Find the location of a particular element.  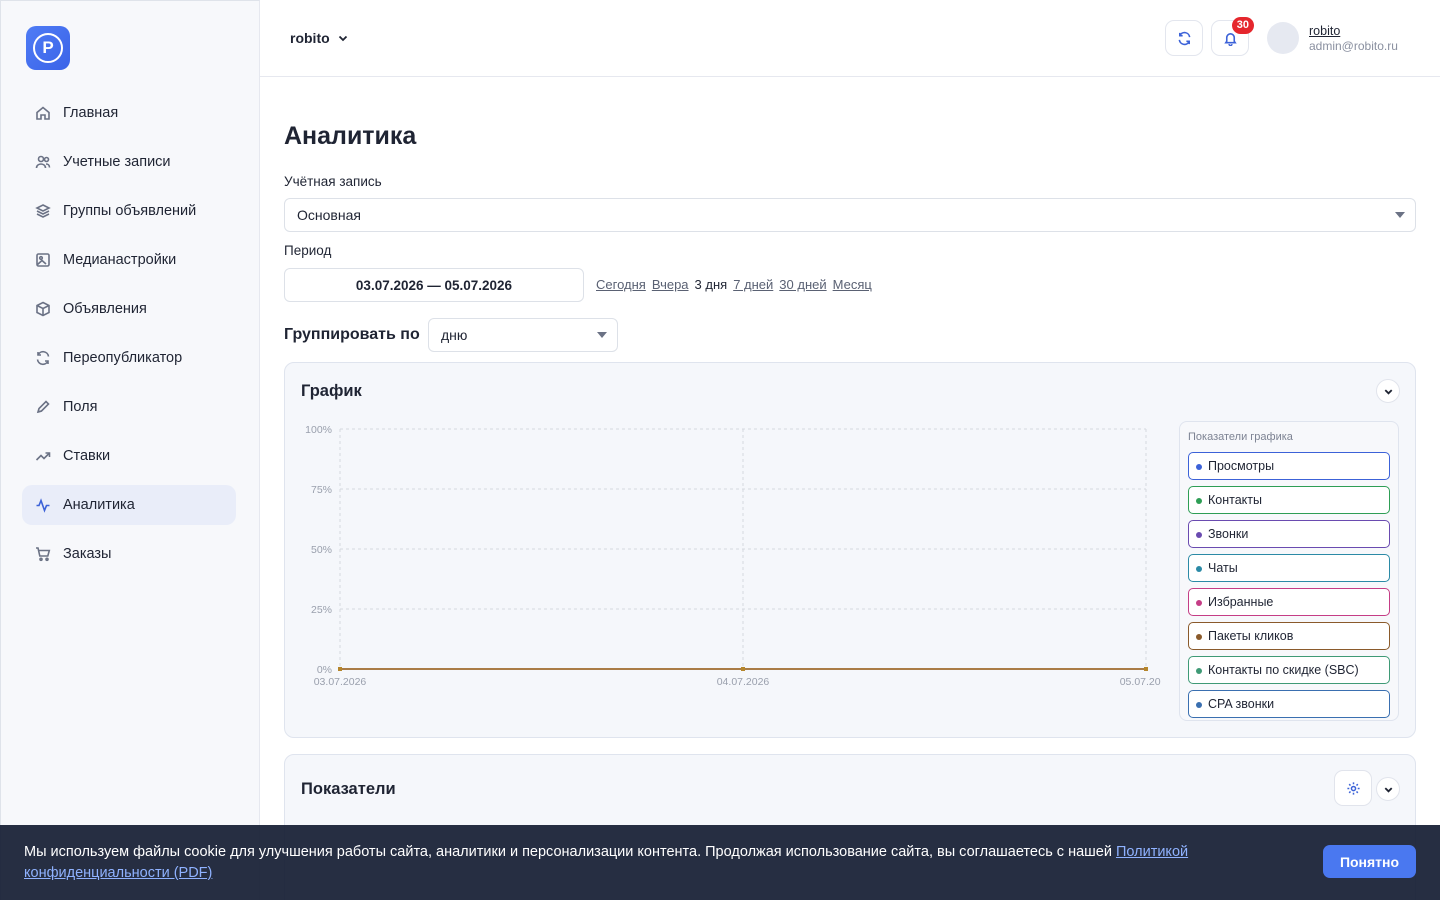

sidebar-item-bids: Ставки is located at coordinates (129, 456).